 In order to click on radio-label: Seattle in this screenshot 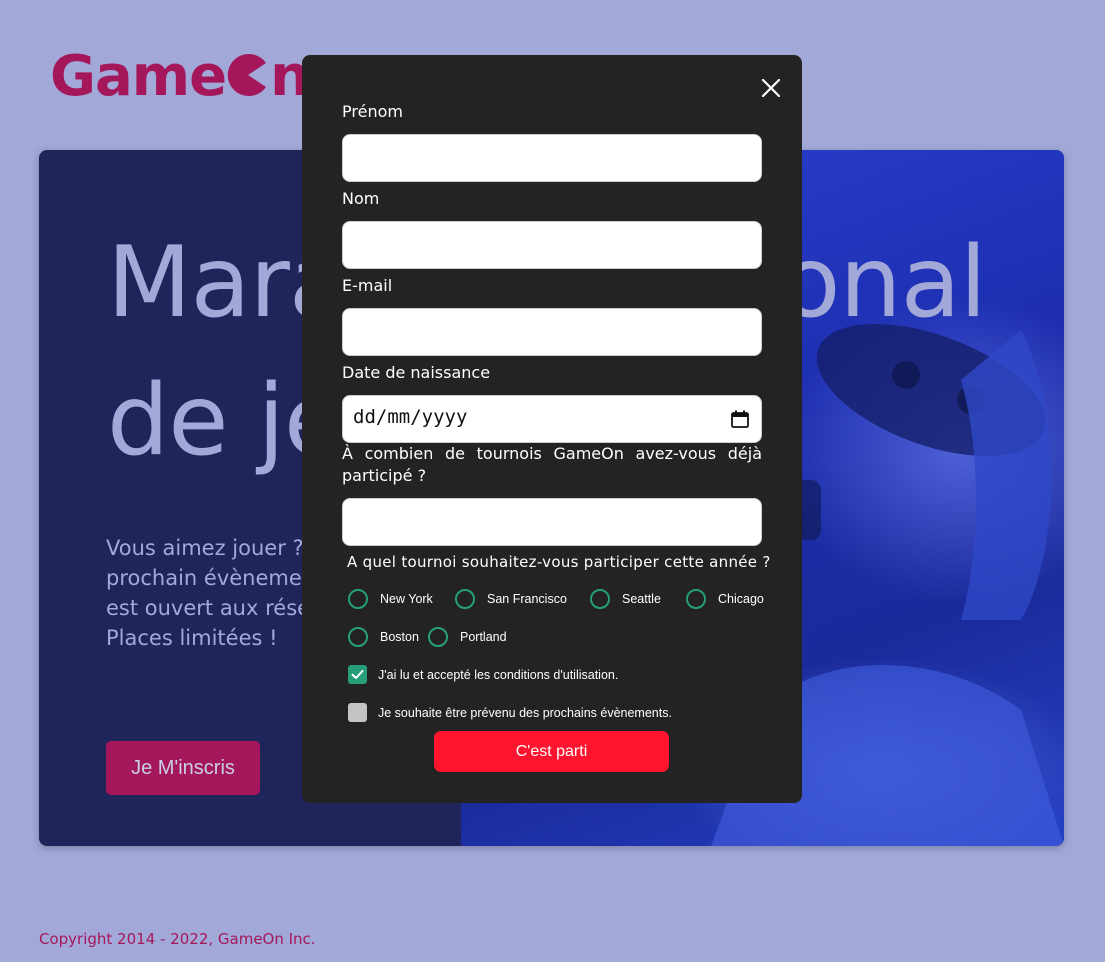, I will do `click(641, 599)`.